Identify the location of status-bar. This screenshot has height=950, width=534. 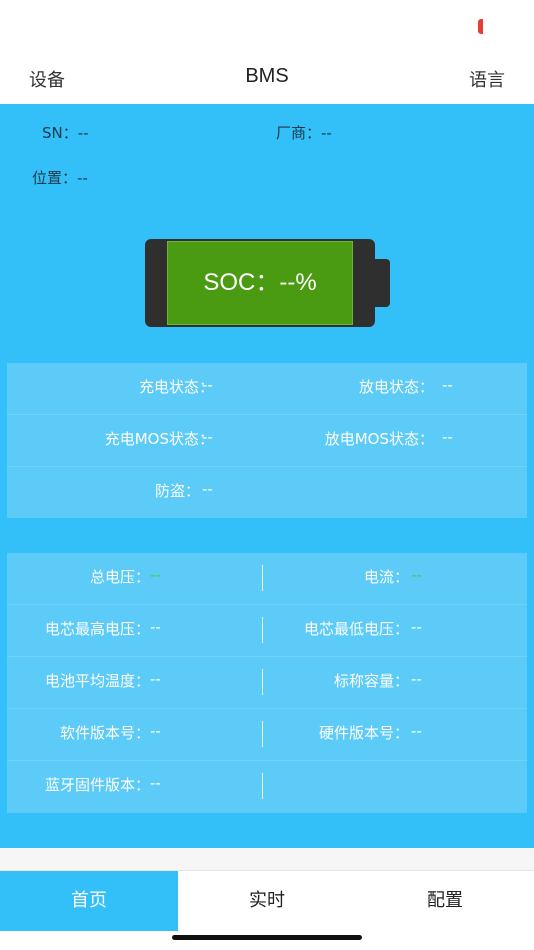
(267, 26).